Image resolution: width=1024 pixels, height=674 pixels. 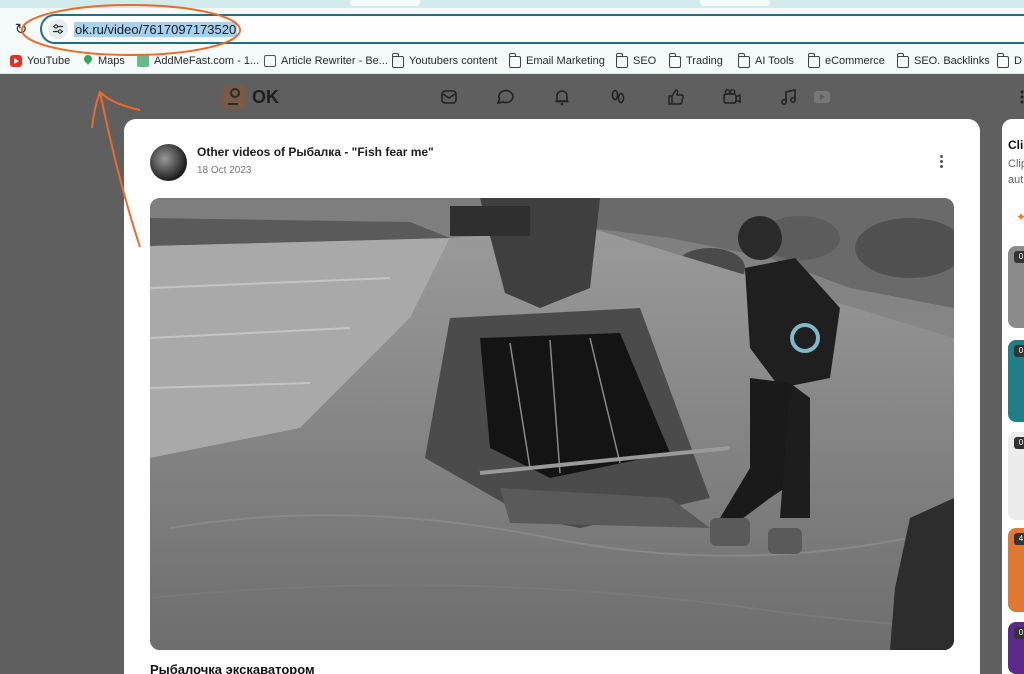 I want to click on doc-icon, so click(x=270, y=61).